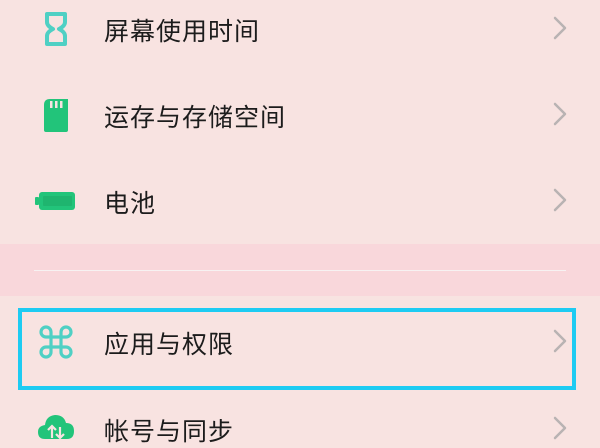  Describe the element at coordinates (300, 342) in the screenshot. I see `settings-item-apps-permissions: 应用与权限` at that location.